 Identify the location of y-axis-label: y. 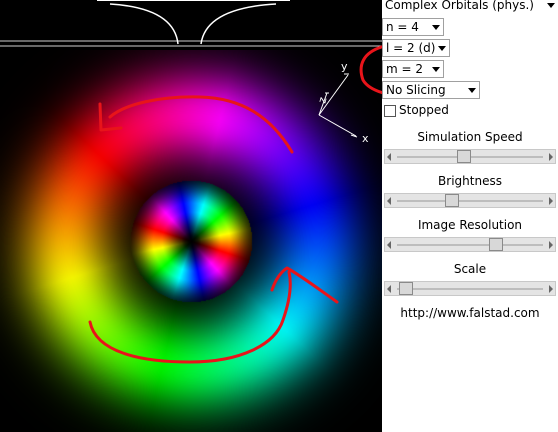
(344, 66).